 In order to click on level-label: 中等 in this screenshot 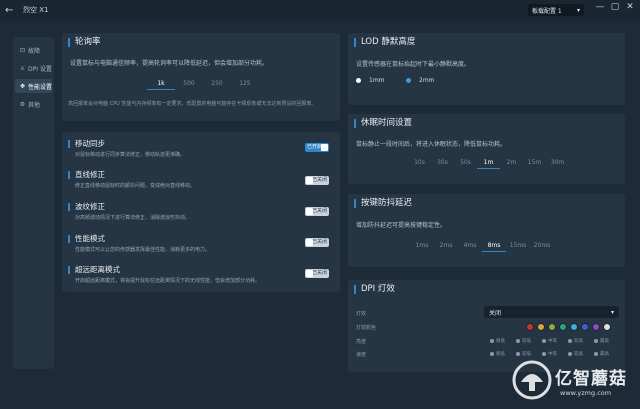, I will do `click(552, 341)`.